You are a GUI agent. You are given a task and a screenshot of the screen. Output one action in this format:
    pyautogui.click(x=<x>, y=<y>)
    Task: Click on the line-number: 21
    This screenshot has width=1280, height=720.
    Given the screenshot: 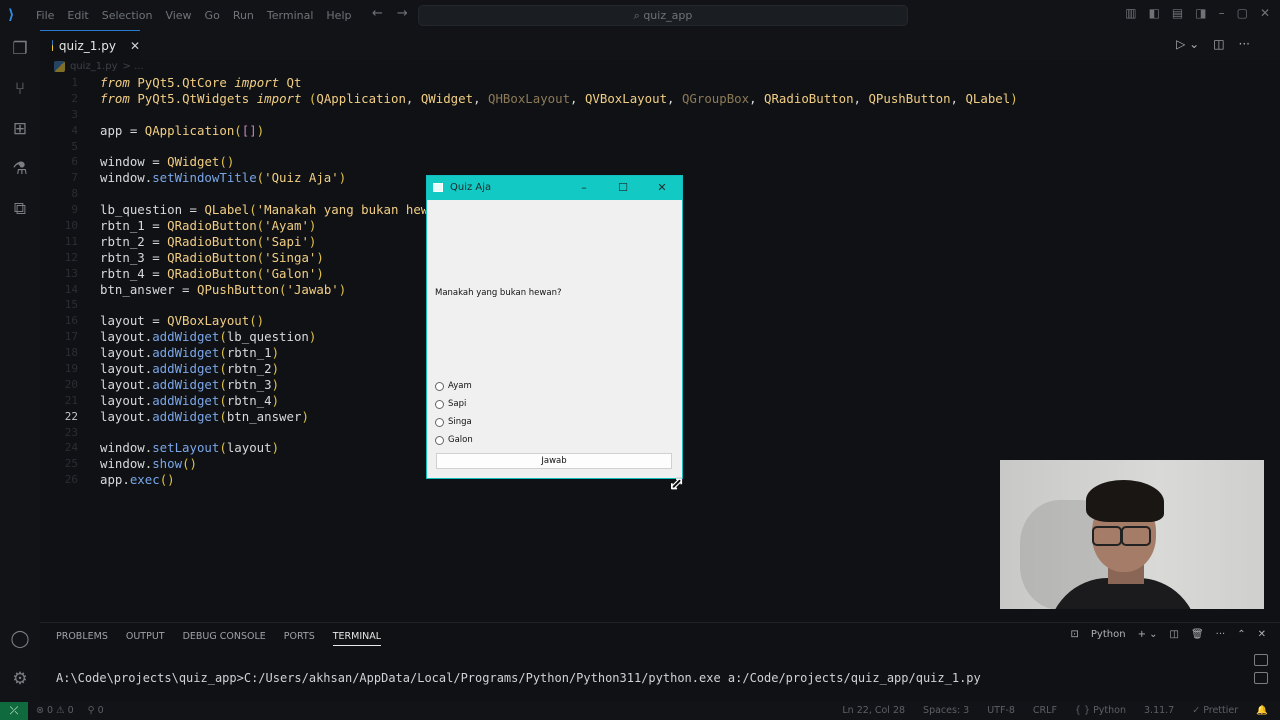 What is the action you would take?
    pyautogui.click(x=71, y=400)
    